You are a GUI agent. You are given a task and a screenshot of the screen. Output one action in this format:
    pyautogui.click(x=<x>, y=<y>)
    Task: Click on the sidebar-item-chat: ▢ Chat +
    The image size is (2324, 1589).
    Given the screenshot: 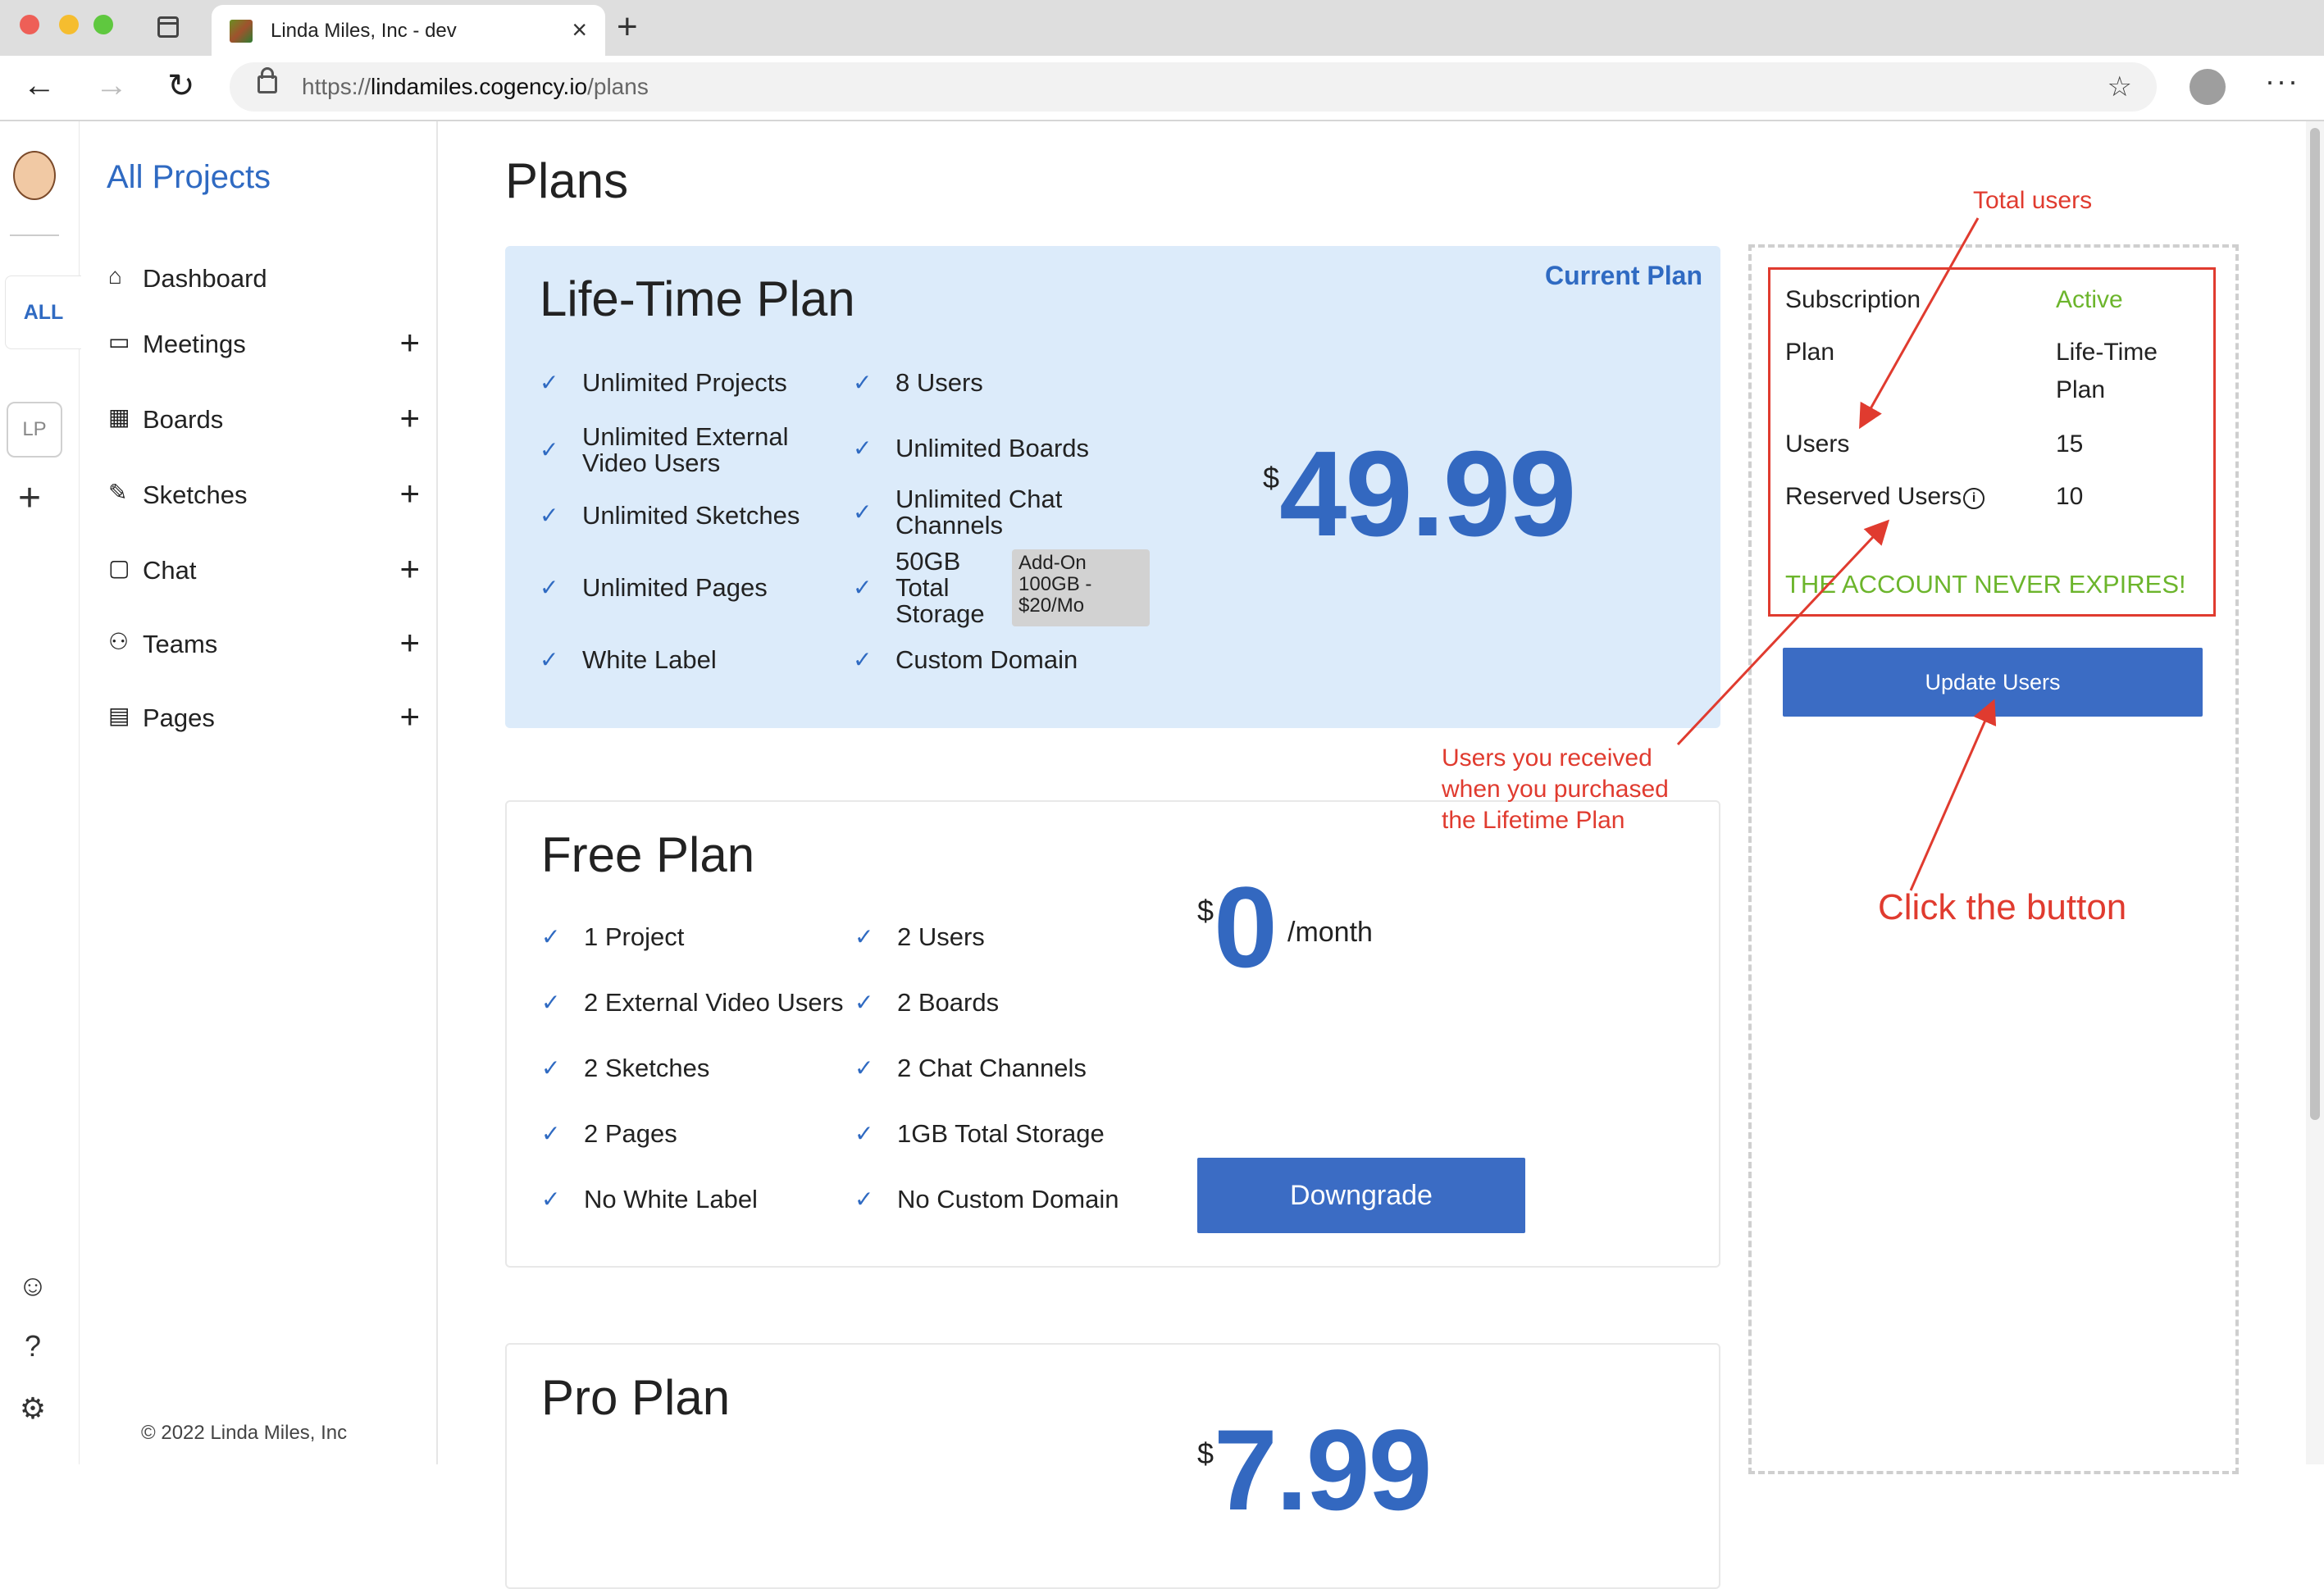 What is the action you would take?
    pyautogui.click(x=264, y=569)
    